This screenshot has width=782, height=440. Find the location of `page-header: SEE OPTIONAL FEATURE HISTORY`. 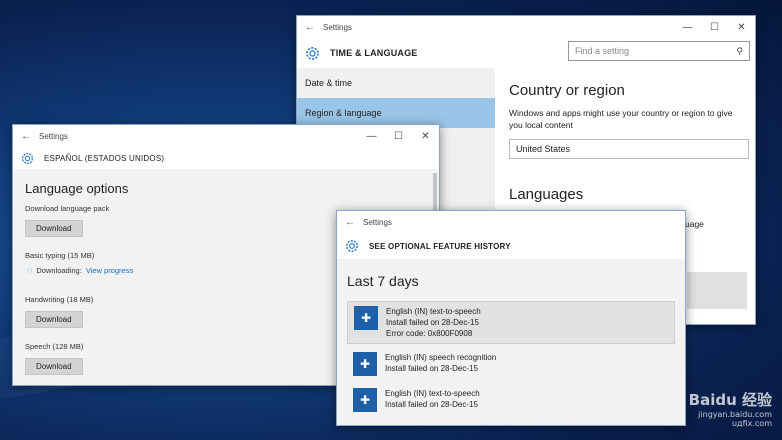

page-header: SEE OPTIONAL FEATURE HISTORY is located at coordinates (511, 246).